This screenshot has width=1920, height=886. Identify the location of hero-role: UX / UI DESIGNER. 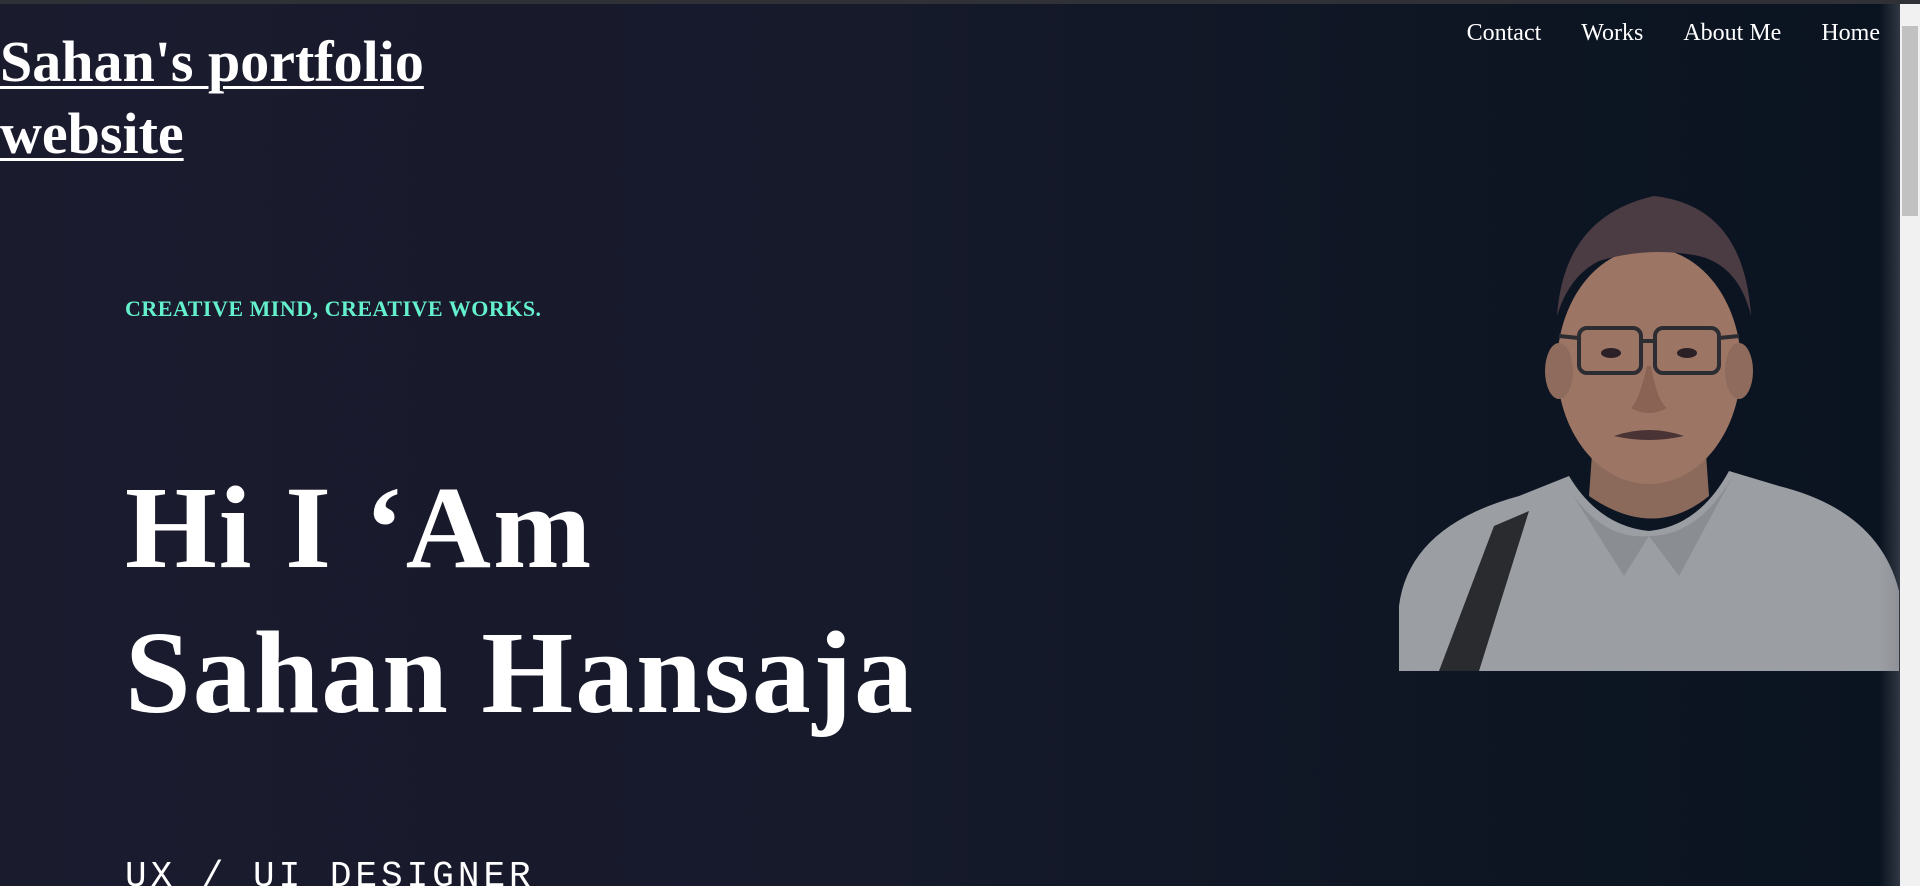
(330, 871).